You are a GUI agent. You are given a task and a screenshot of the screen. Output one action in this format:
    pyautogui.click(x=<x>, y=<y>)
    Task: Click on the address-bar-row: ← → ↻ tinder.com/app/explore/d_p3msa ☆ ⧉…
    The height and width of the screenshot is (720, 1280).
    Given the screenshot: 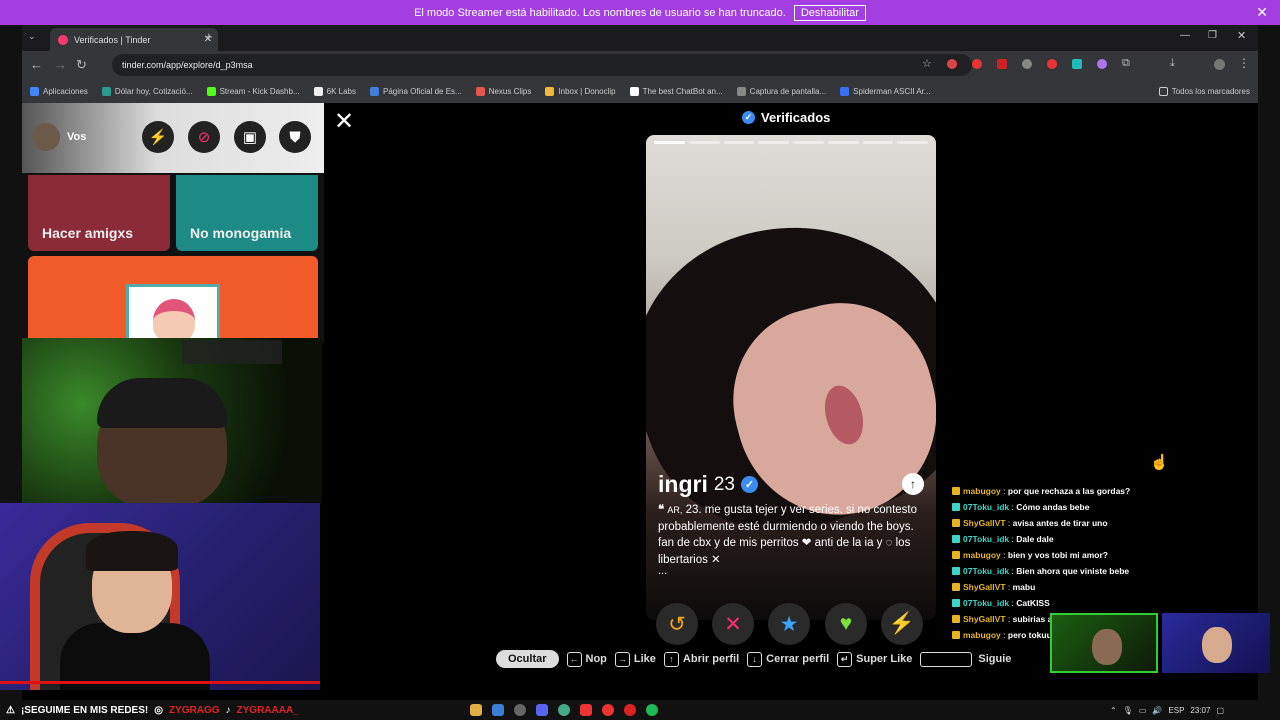 What is the action you would take?
    pyautogui.click(x=640, y=65)
    